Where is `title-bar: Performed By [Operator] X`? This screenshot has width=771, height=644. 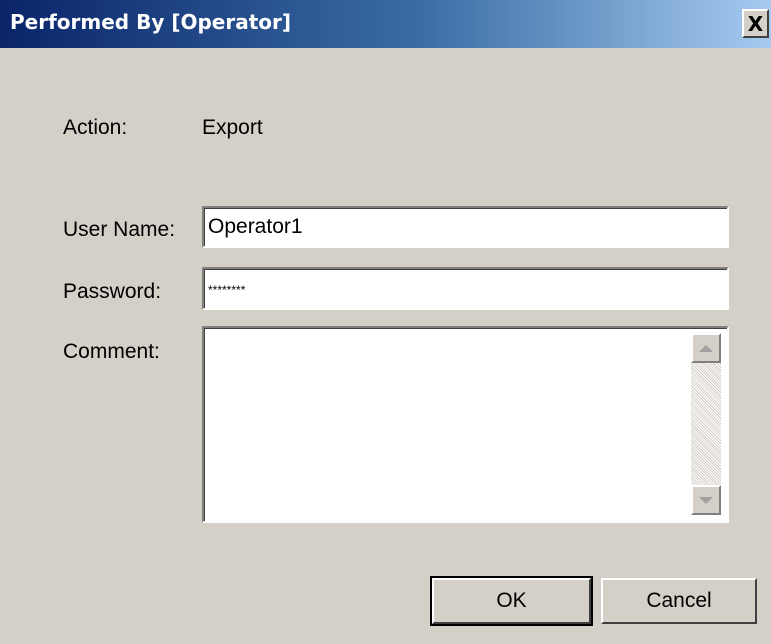
title-bar: Performed By [Operator] X is located at coordinates (385, 24).